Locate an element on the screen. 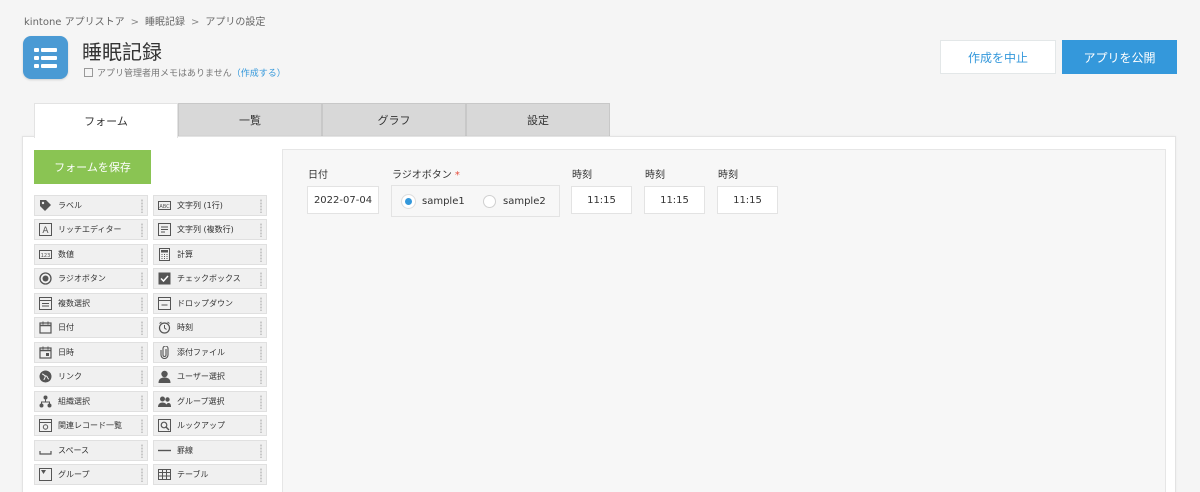 The width and height of the screenshot is (1200, 492). palette-item-text: グループ is located at coordinates (74, 474).